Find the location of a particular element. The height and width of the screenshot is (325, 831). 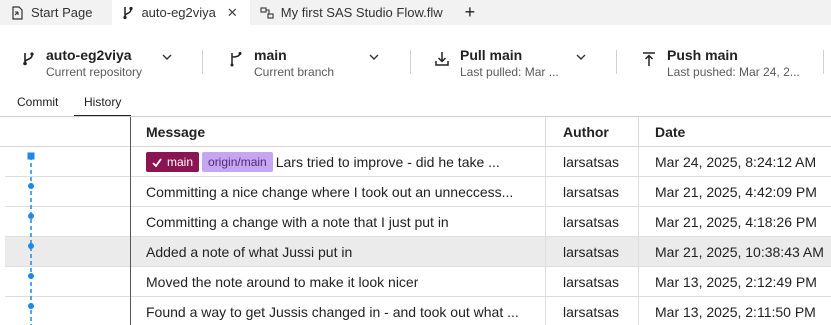

pull-title: Pull main is located at coordinates (491, 55).